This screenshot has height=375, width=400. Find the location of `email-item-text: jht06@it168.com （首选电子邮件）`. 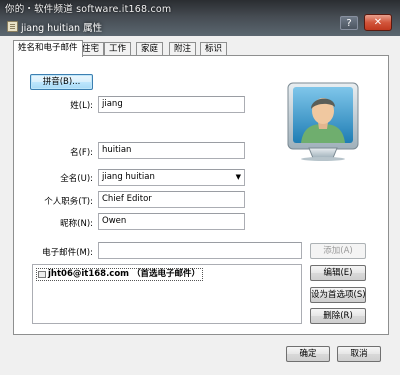

email-item-text: jht06@it168.com （首选电子邮件） is located at coordinates (124, 274).